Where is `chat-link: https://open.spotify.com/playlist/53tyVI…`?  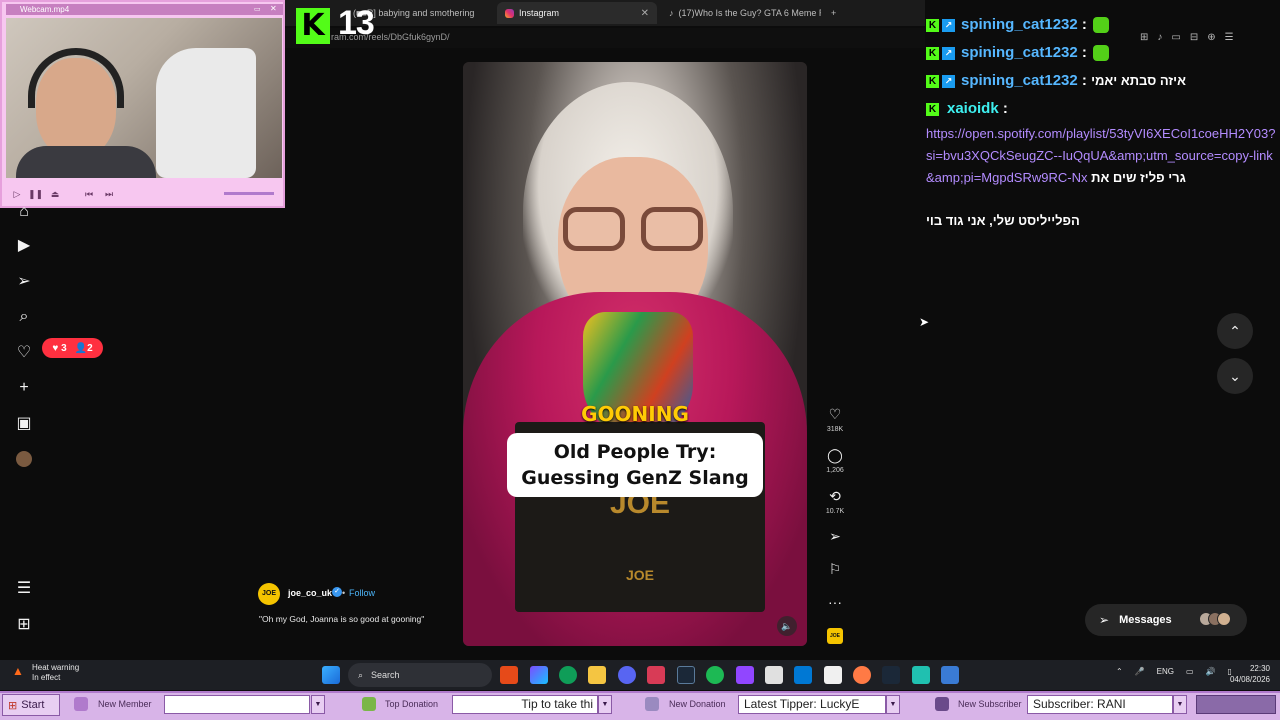
chat-link: https://open.spotify.com/playlist/53tyVI… is located at coordinates (1103, 156).